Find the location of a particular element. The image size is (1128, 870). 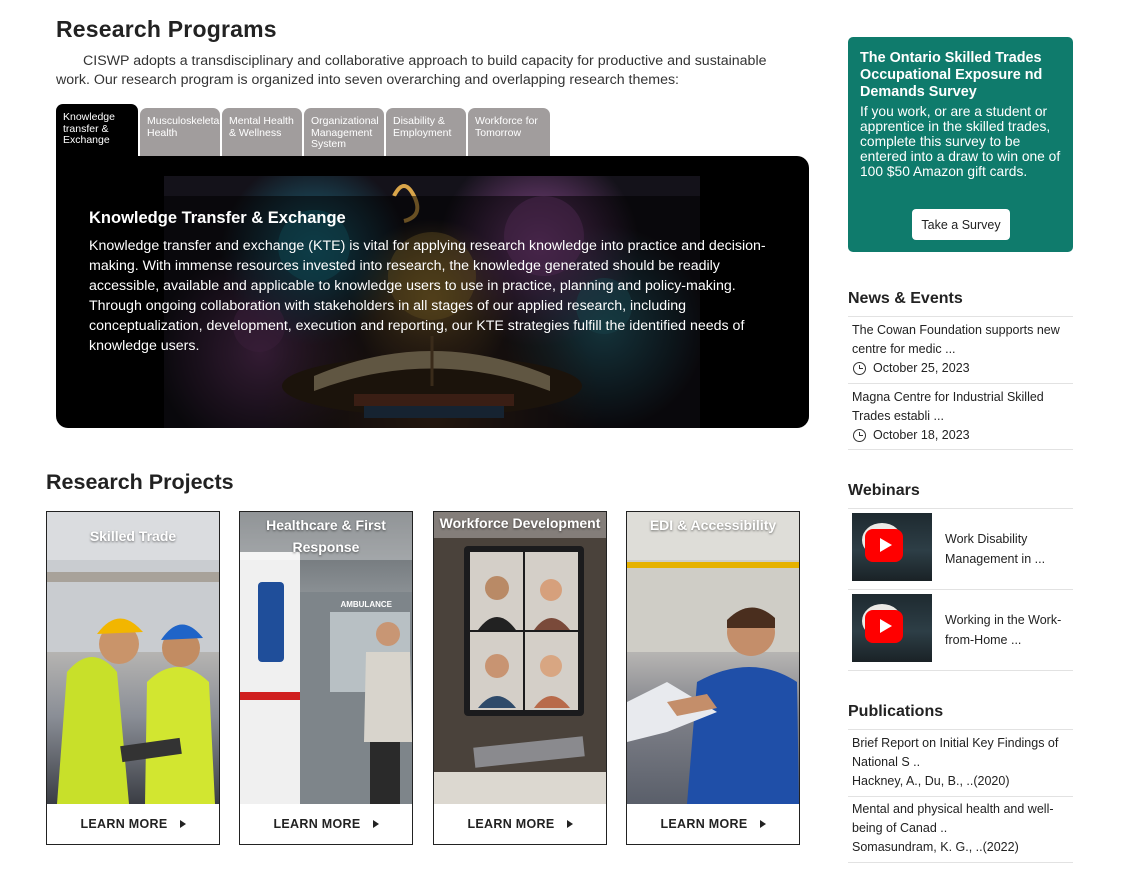

news-date-row: October 25, 2023 is located at coordinates (961, 368).